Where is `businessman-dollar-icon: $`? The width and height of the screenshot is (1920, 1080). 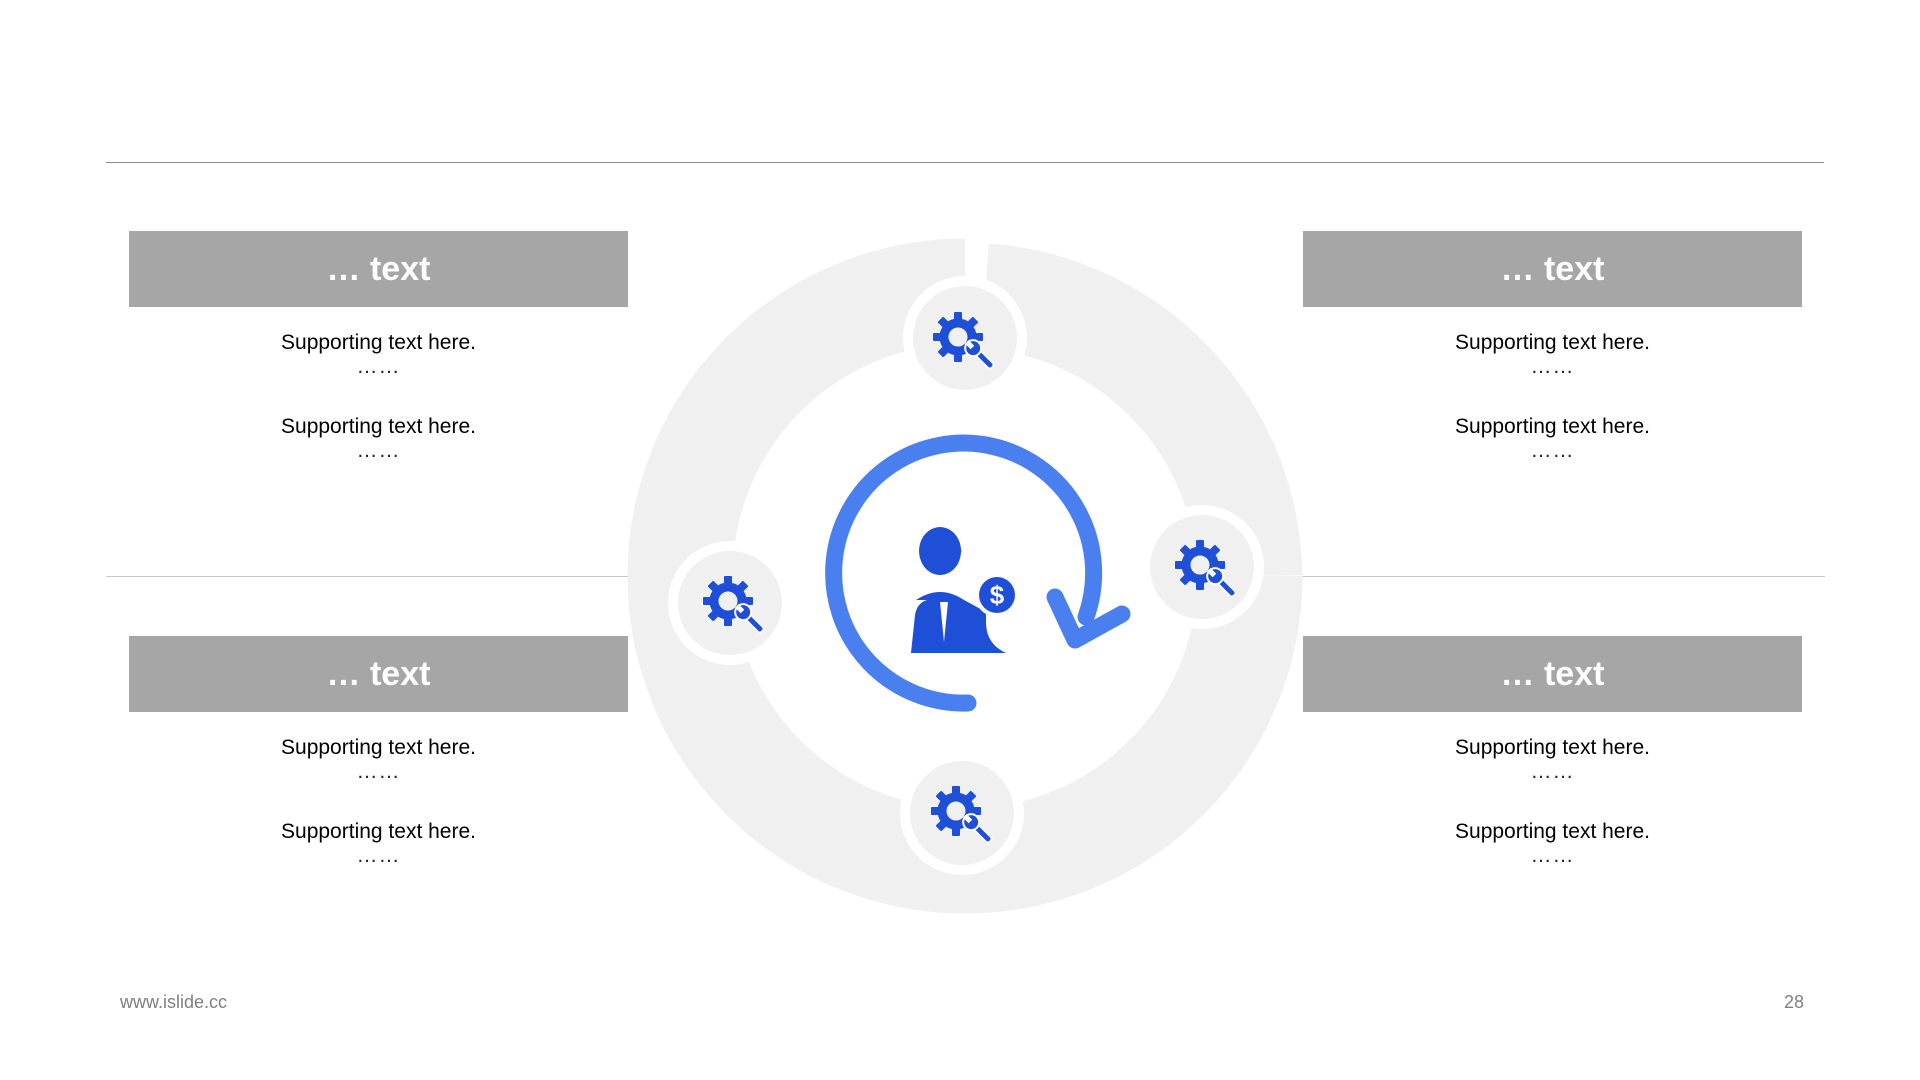
businessman-dollar-icon: $ is located at coordinates (965, 590).